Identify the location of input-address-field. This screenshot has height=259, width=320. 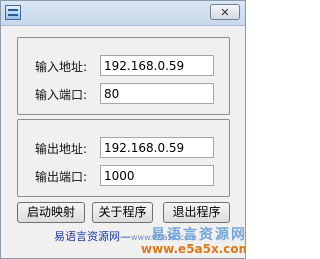
(157, 65).